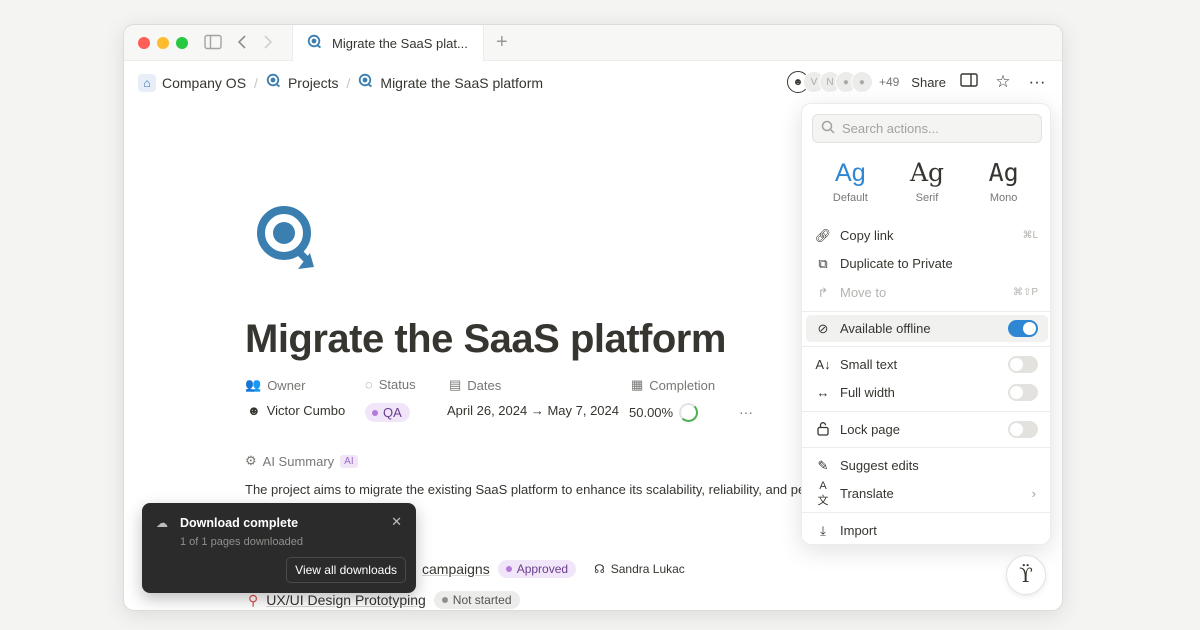  I want to click on owner-value: ☻ Victor Cumbo, so click(296, 410).